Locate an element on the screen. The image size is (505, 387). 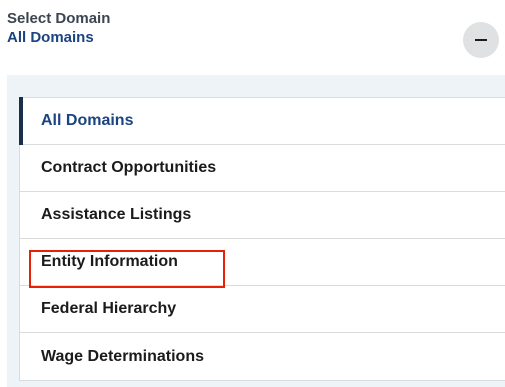
domain-item-federal-hierarchy: Federal Hierarchy is located at coordinates (262, 309).